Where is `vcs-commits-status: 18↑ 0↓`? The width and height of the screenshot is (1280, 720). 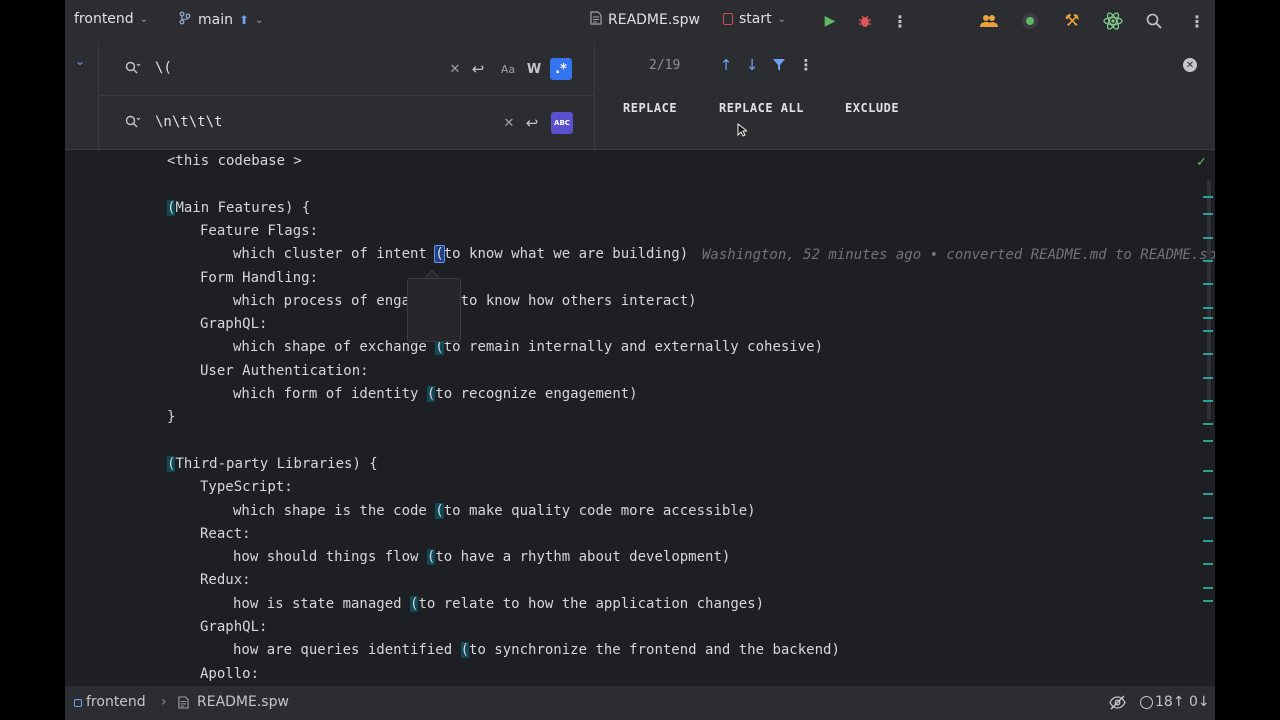
vcs-commits-status: 18↑ 0↓ is located at coordinates (1182, 702).